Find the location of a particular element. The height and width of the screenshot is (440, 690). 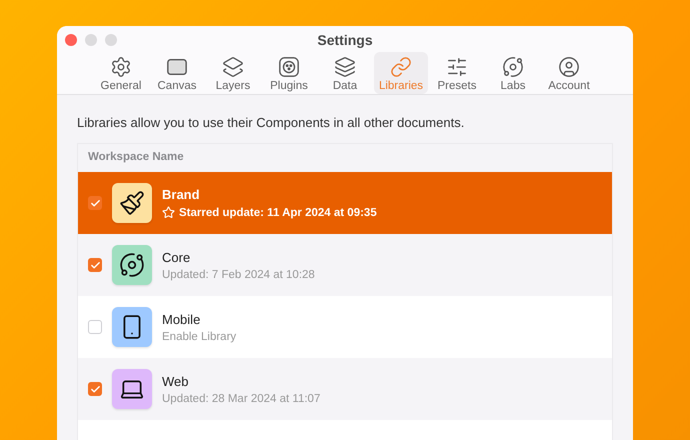

rectangle-icon is located at coordinates (177, 67).